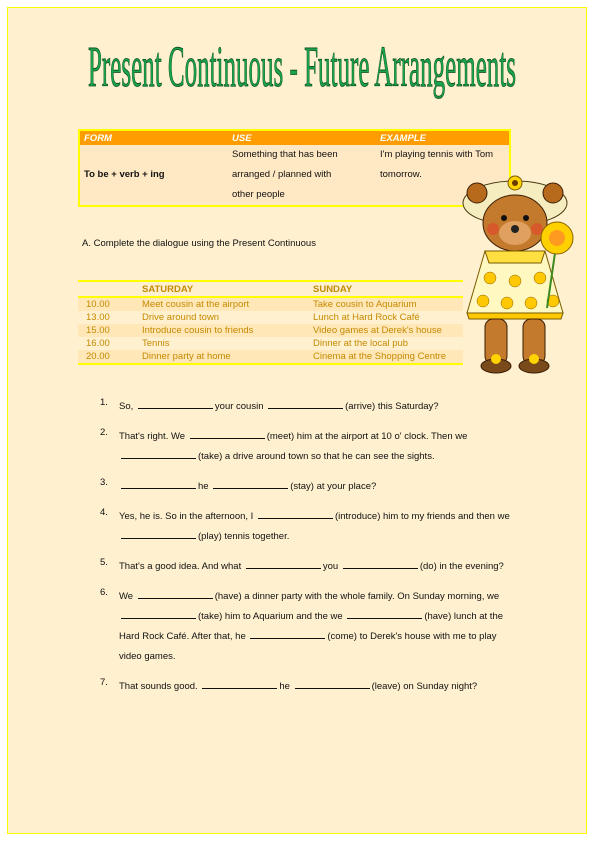 The height and width of the screenshot is (842, 595). I want to click on schedule-time: 10.00, so click(108, 304).